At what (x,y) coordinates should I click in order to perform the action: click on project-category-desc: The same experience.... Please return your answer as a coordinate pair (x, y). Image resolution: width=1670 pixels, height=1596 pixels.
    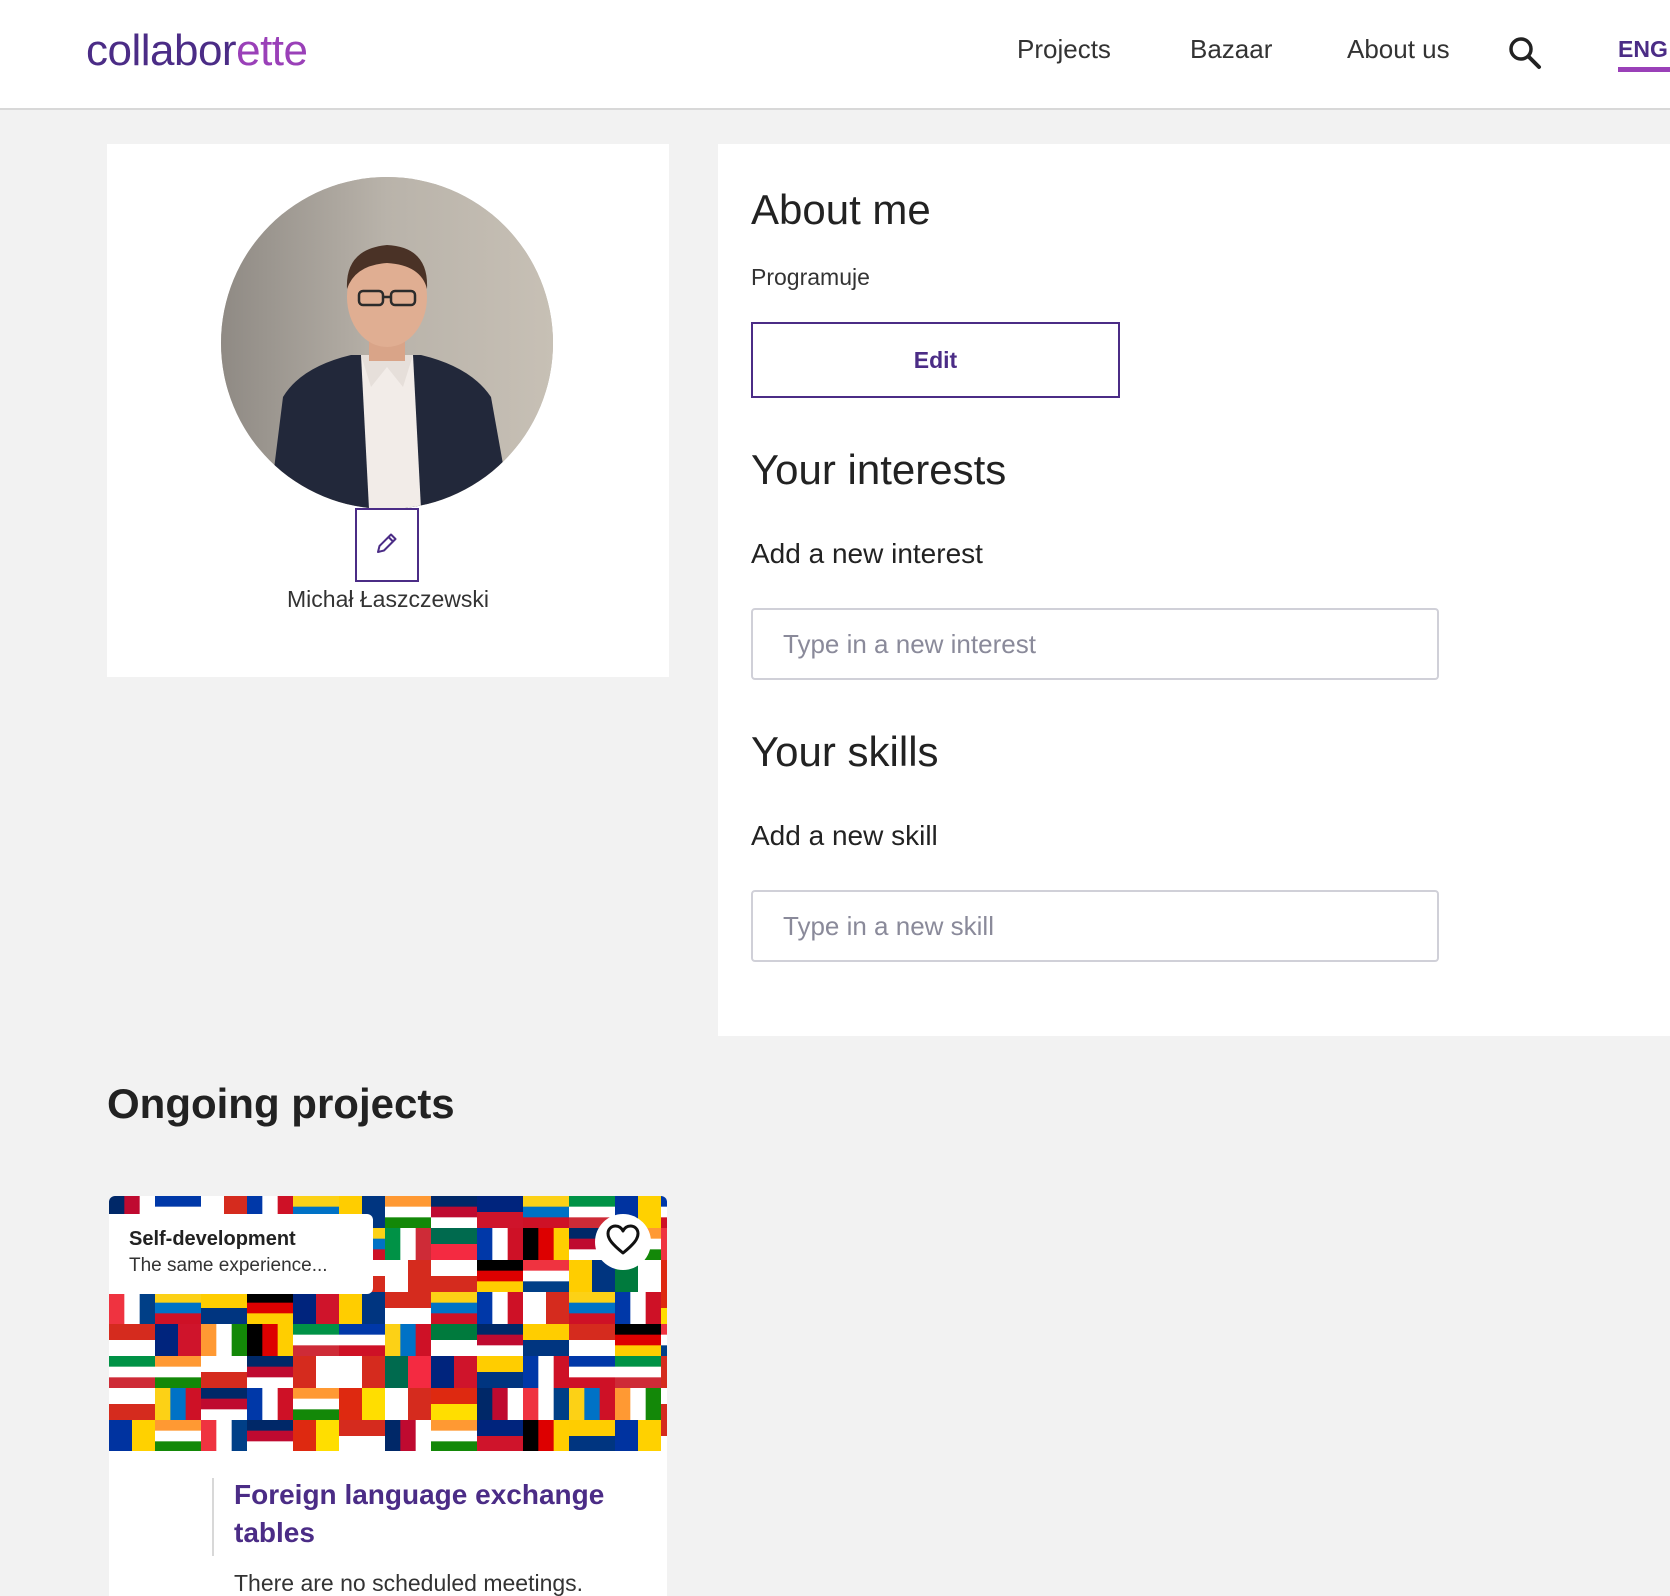
    Looking at the image, I should click on (228, 1265).